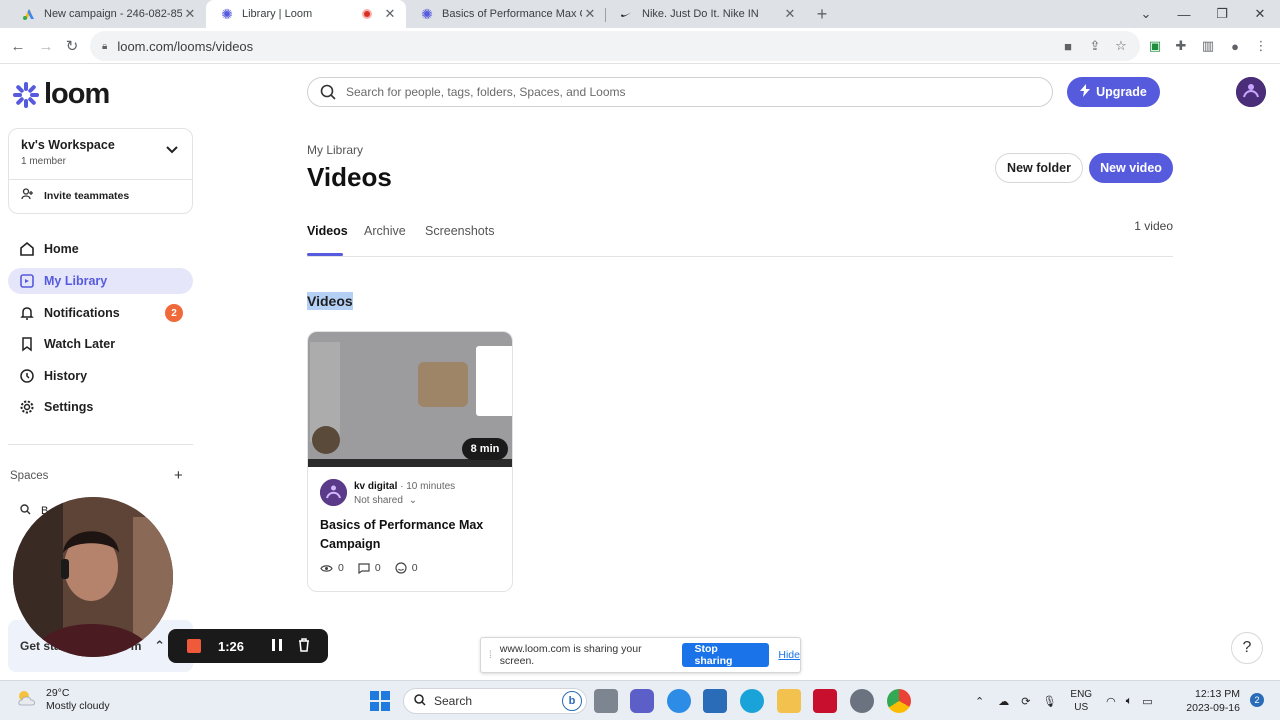  What do you see at coordinates (385, 231) in the screenshot?
I see `tab-archive: Archive` at bounding box center [385, 231].